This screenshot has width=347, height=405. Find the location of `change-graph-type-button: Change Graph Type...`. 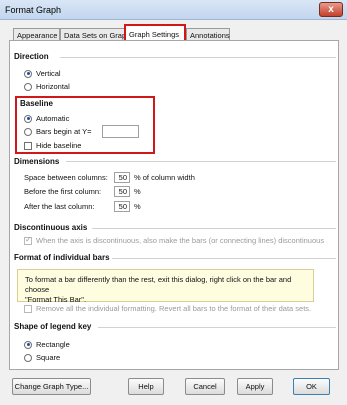

change-graph-type-button: Change Graph Type... is located at coordinates (51, 386).